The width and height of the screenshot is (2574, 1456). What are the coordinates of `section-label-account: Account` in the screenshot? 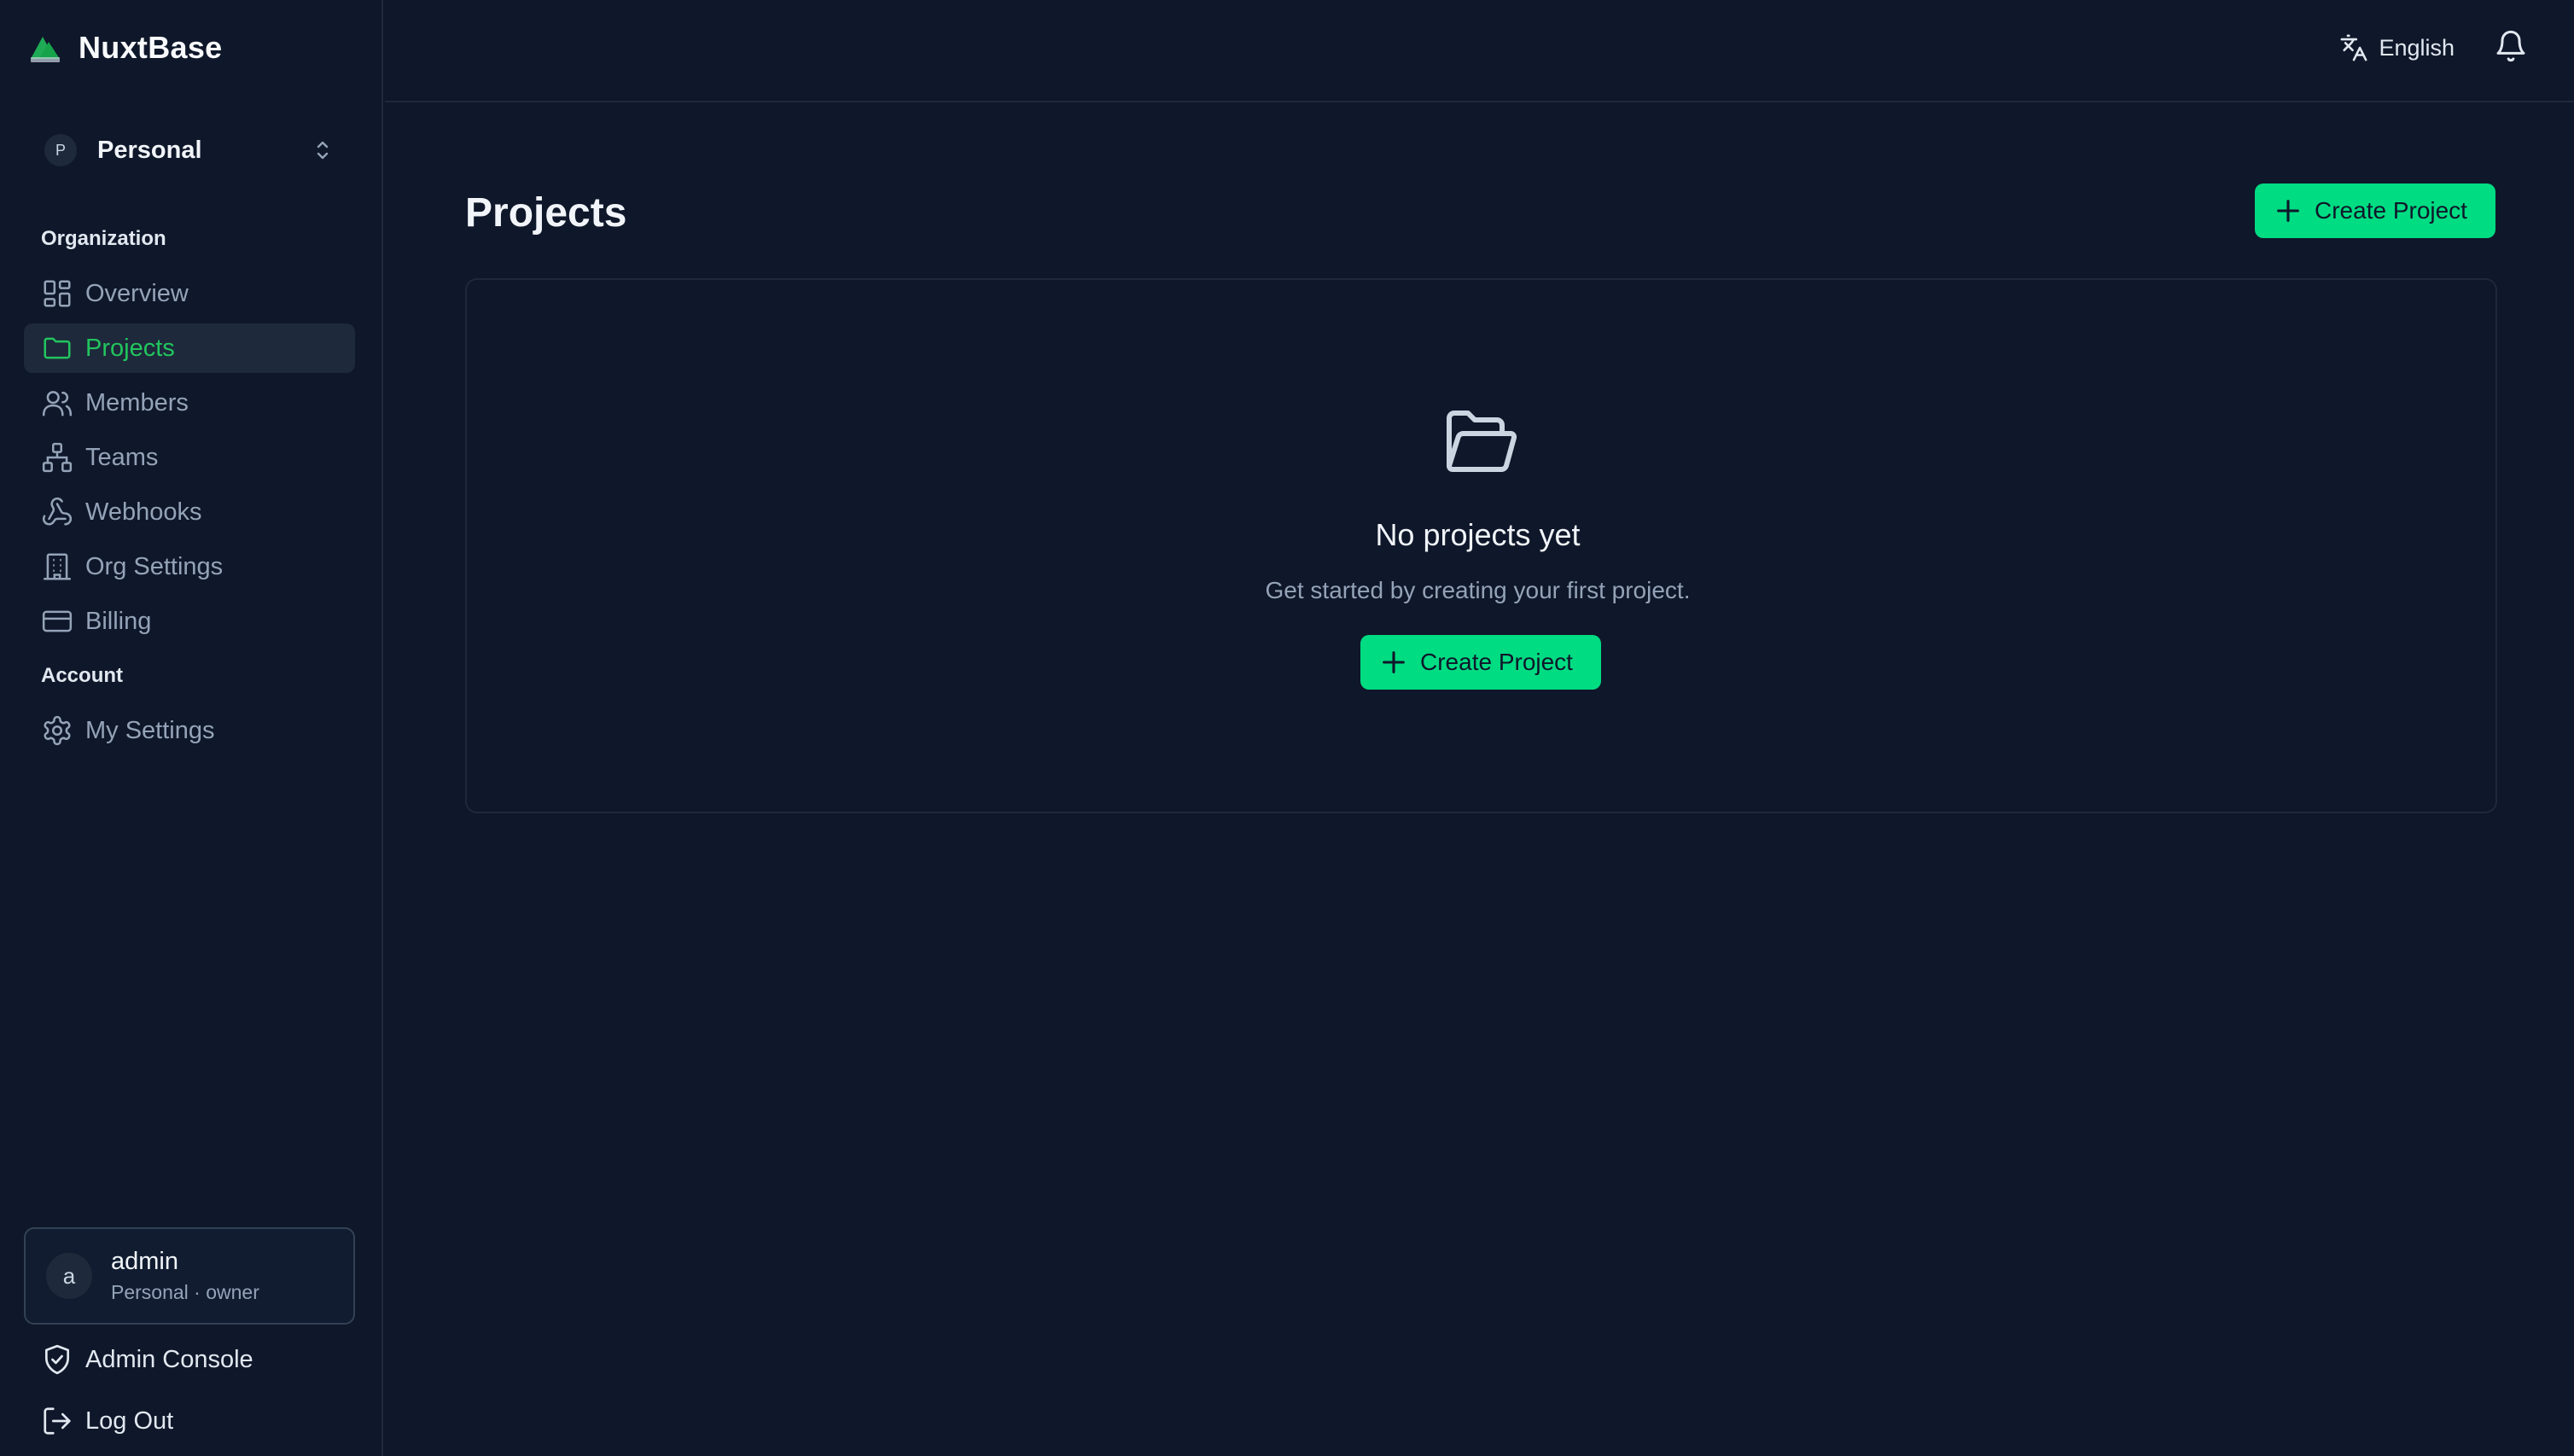 It's located at (82, 675).